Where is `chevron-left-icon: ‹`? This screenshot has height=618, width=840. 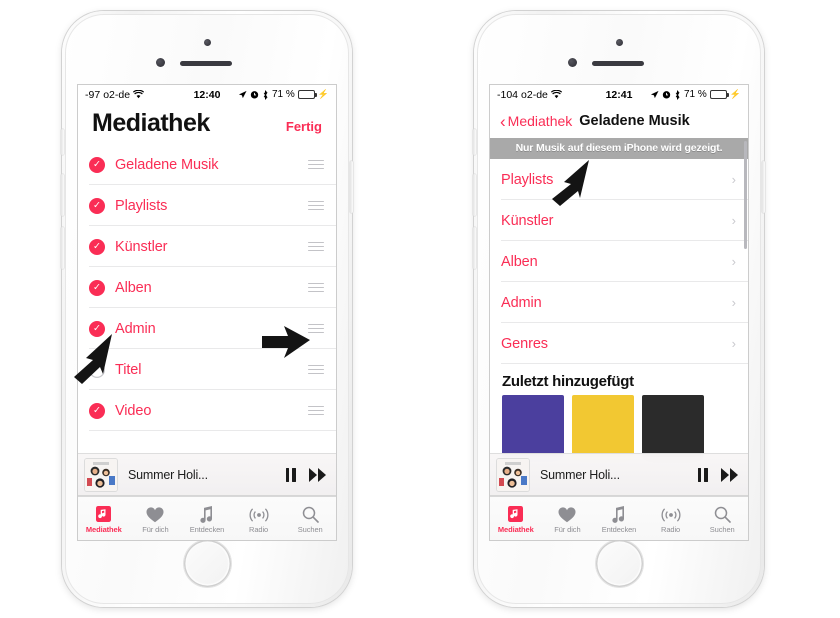 chevron-left-icon: ‹ is located at coordinates (503, 121).